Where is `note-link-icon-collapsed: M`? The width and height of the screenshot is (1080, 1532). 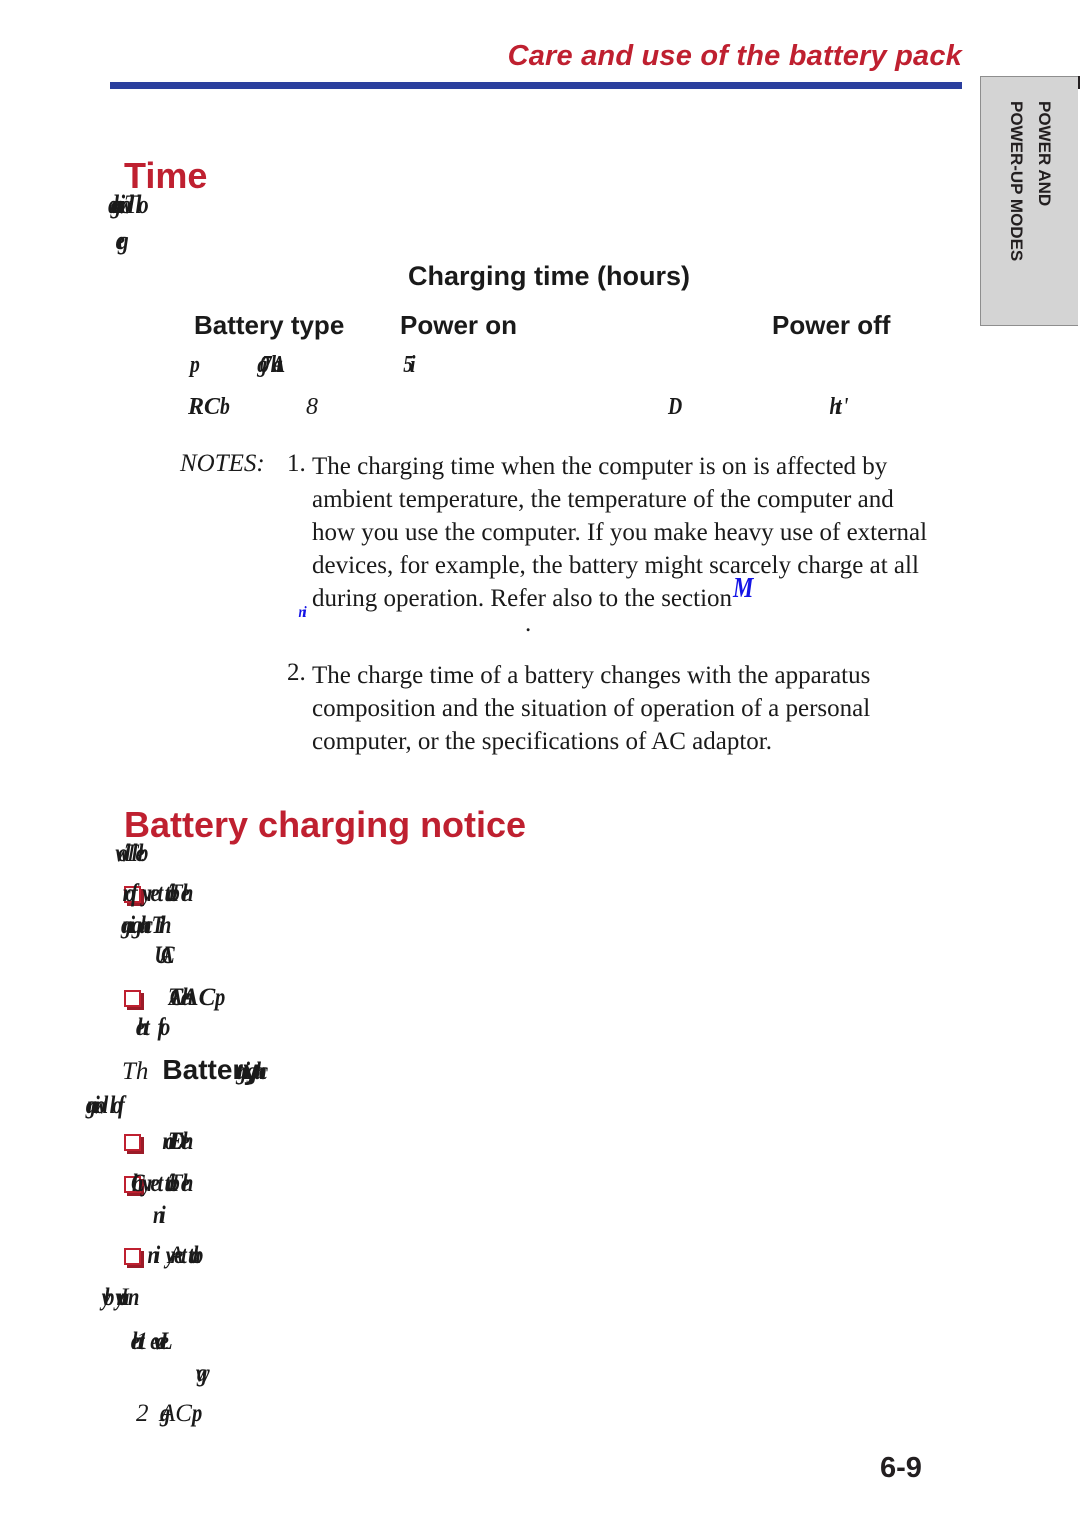
note-link-icon-collapsed: M is located at coordinates (743, 589).